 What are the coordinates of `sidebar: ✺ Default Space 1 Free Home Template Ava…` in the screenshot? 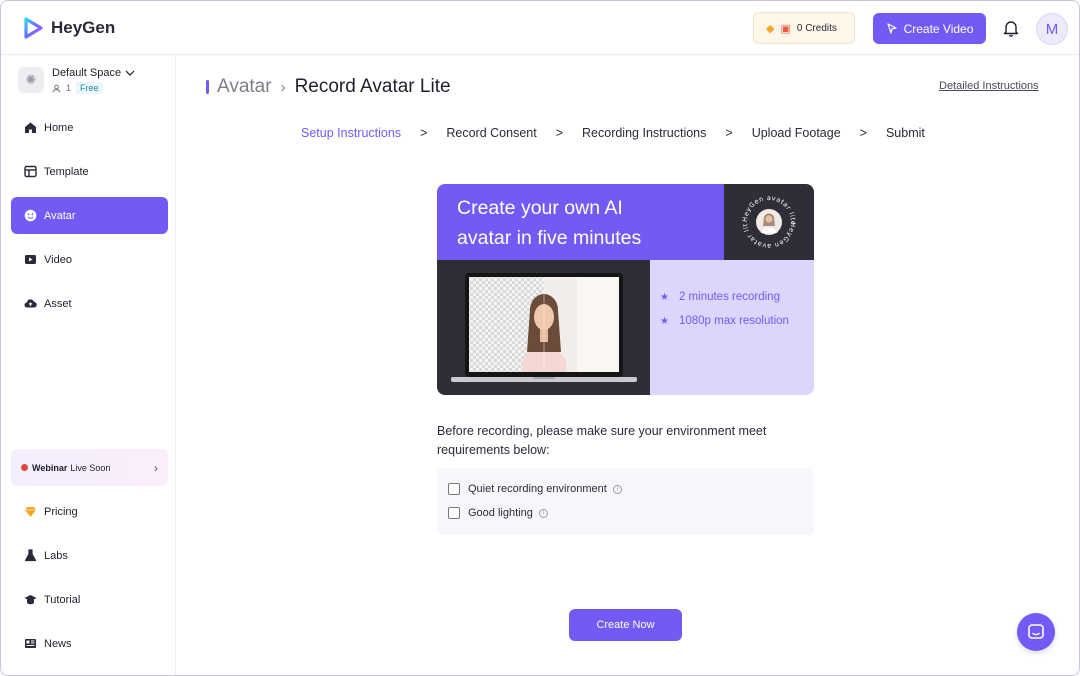 It's located at (88, 365).